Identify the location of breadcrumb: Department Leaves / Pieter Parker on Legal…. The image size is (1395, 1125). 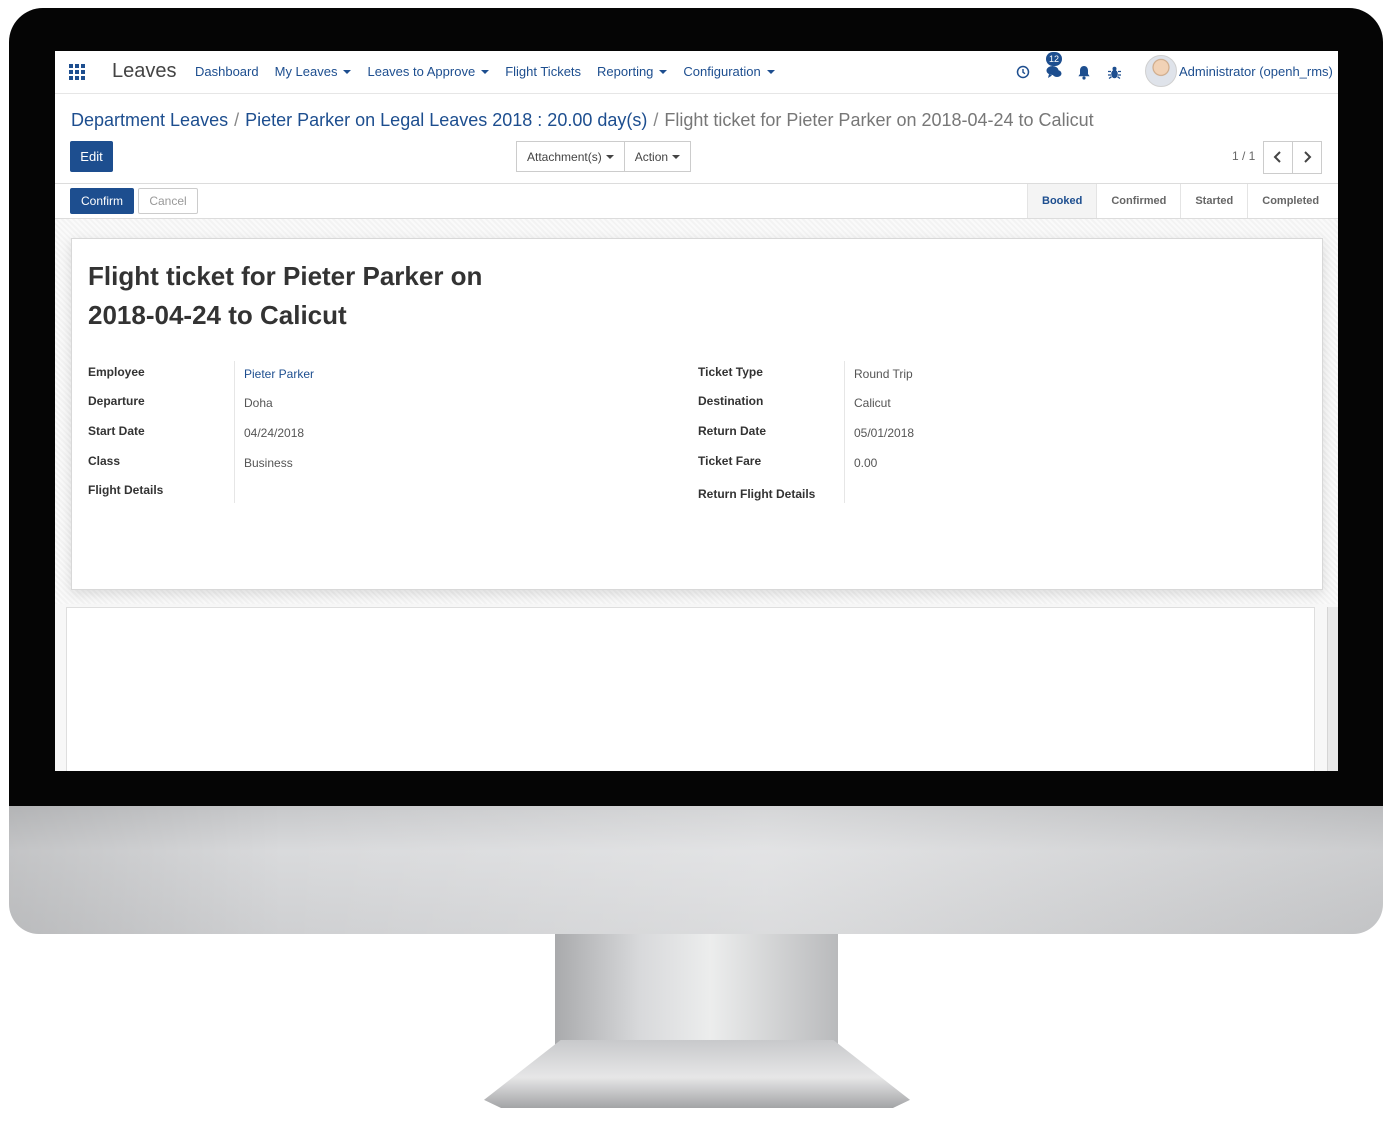
(582, 120).